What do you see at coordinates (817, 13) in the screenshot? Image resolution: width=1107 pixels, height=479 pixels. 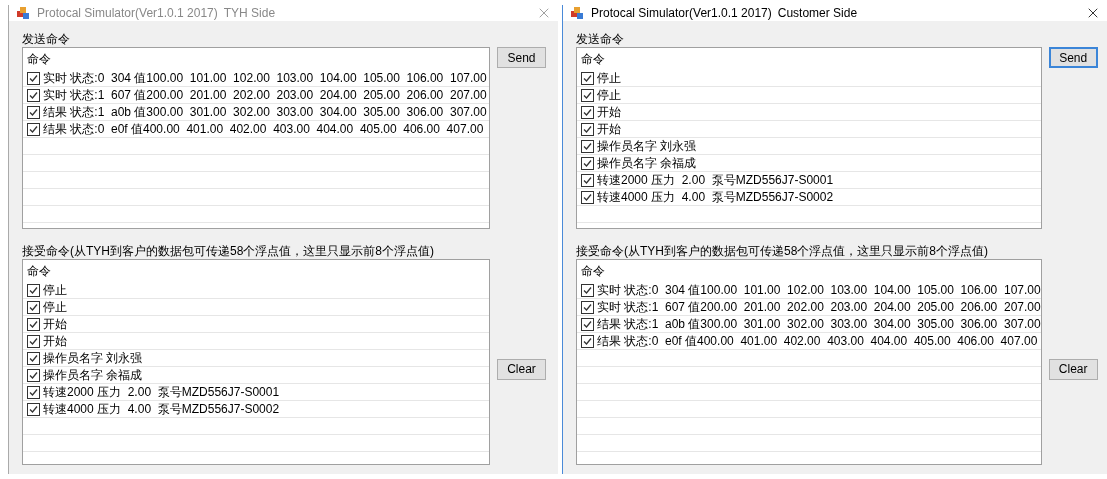 I see `window-subtitle: Customer Side` at bounding box center [817, 13].